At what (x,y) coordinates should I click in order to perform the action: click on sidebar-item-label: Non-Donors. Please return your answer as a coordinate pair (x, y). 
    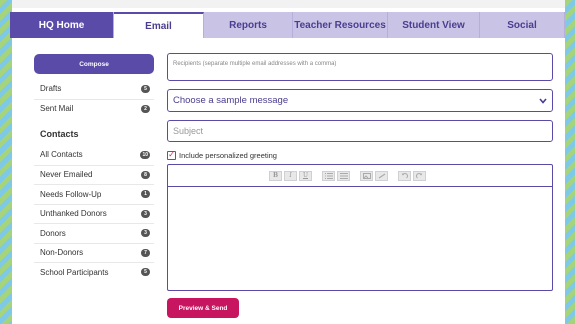
    Looking at the image, I should click on (62, 253).